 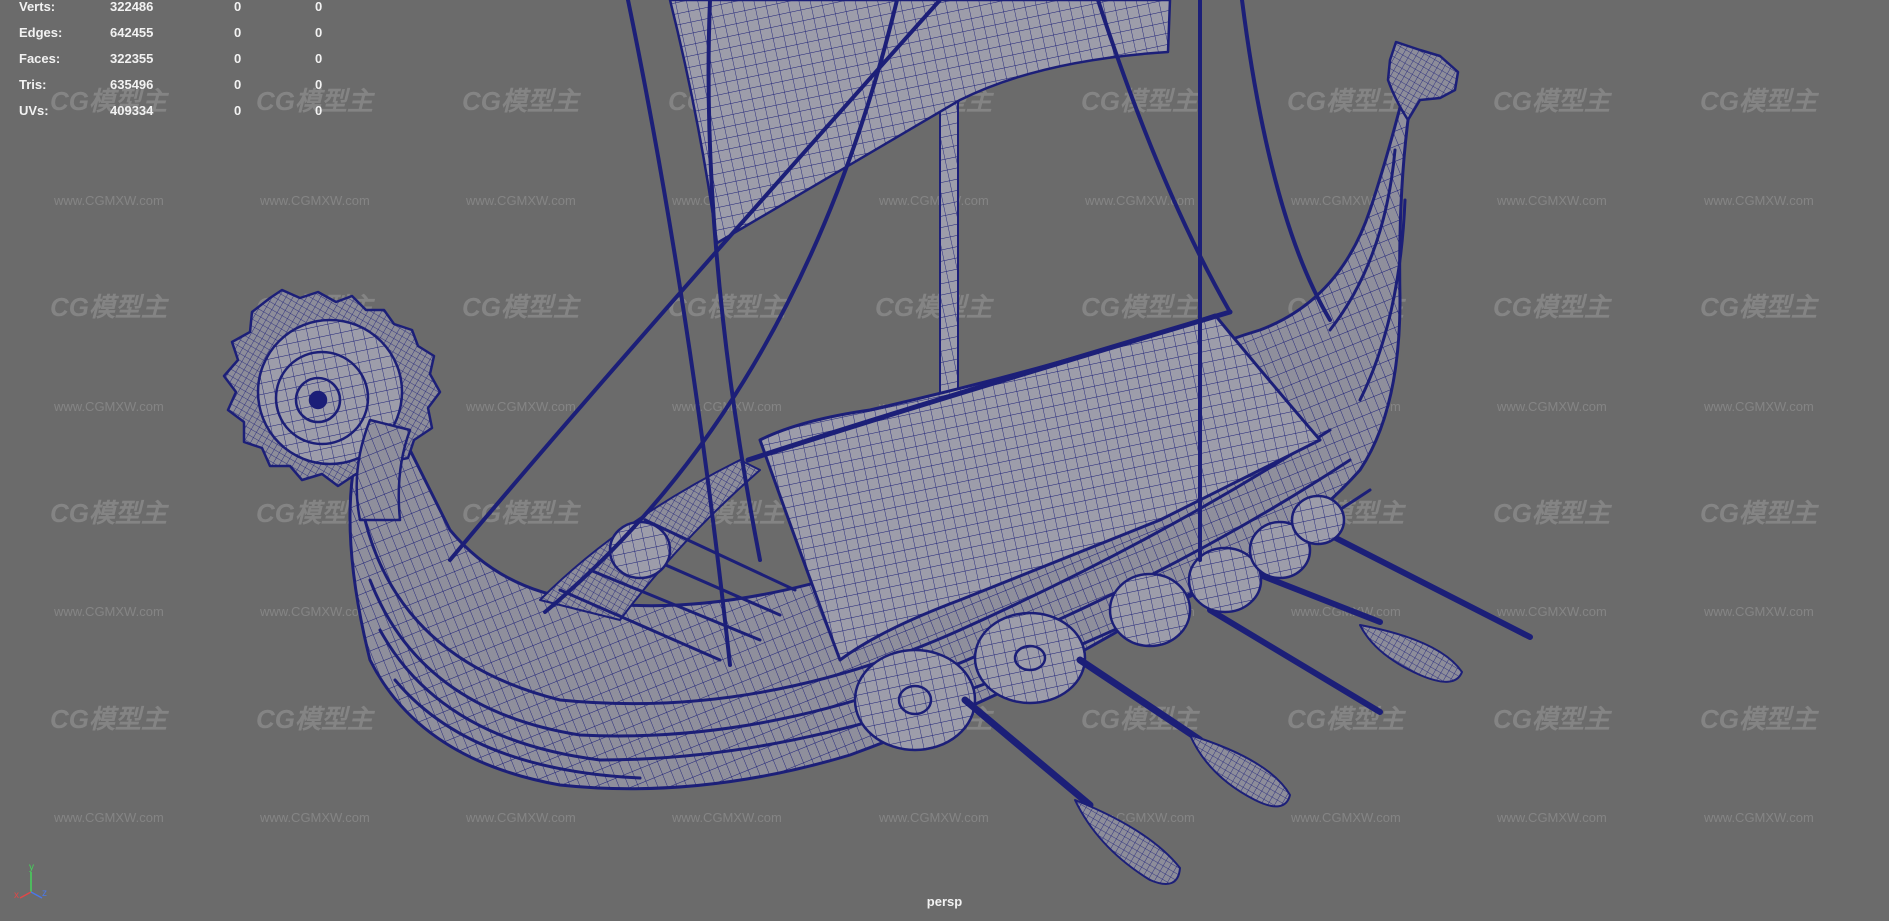 I want to click on hud-label: Tris:, so click(x=33, y=84).